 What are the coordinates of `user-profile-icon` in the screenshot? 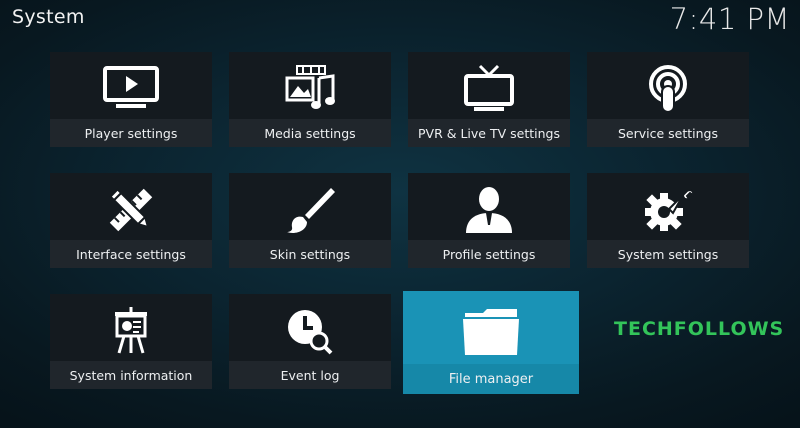 It's located at (489, 210).